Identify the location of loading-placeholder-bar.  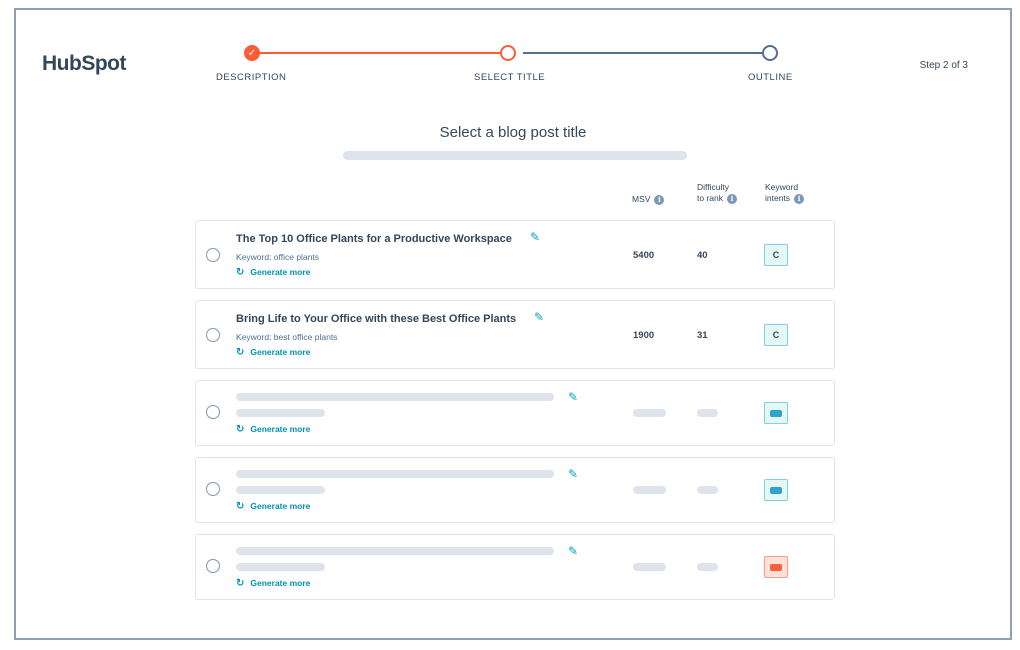
(515, 155).